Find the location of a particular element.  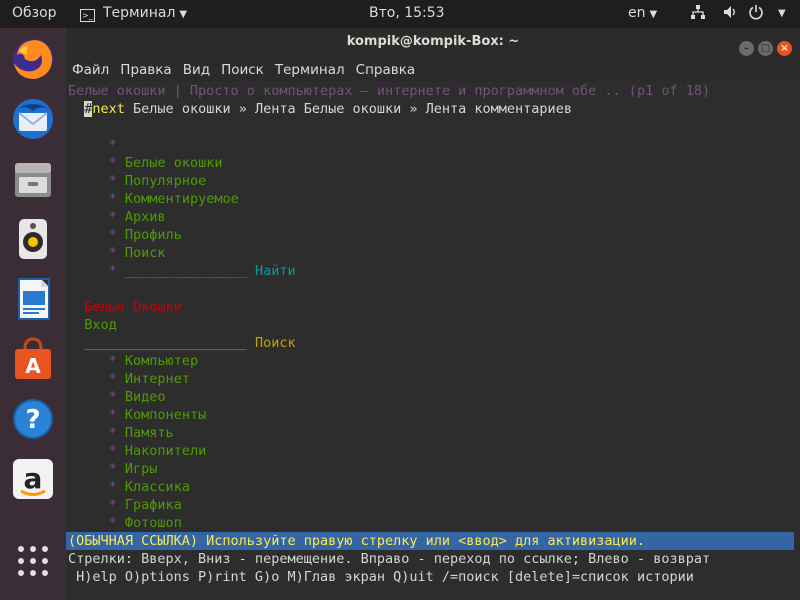

keyboard-layout-indicator: en ▼ is located at coordinates (642, 13).